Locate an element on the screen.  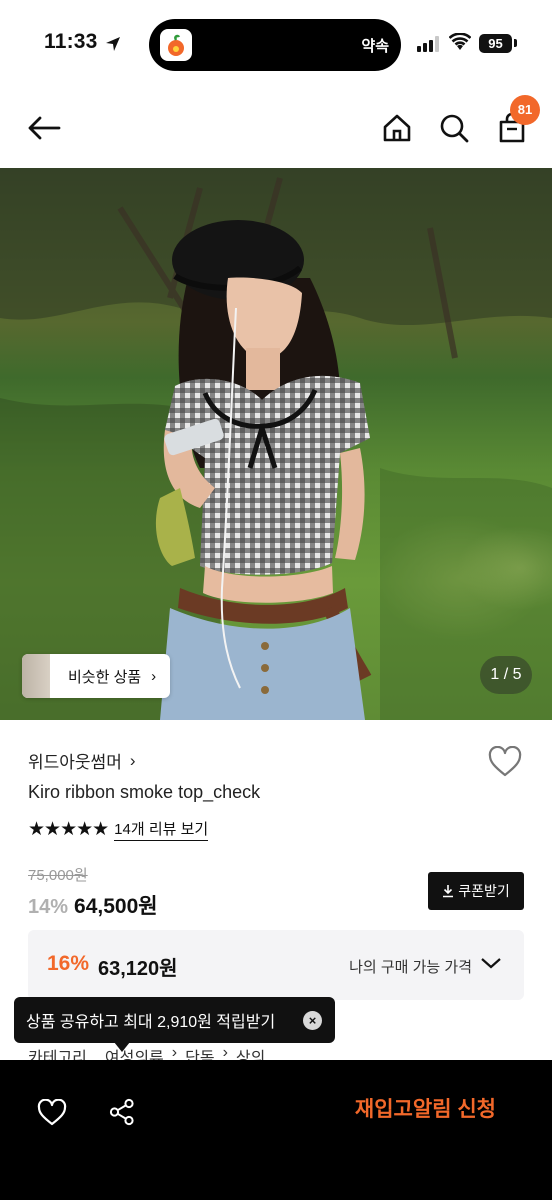
chevron-down-icon is located at coordinates (491, 963).